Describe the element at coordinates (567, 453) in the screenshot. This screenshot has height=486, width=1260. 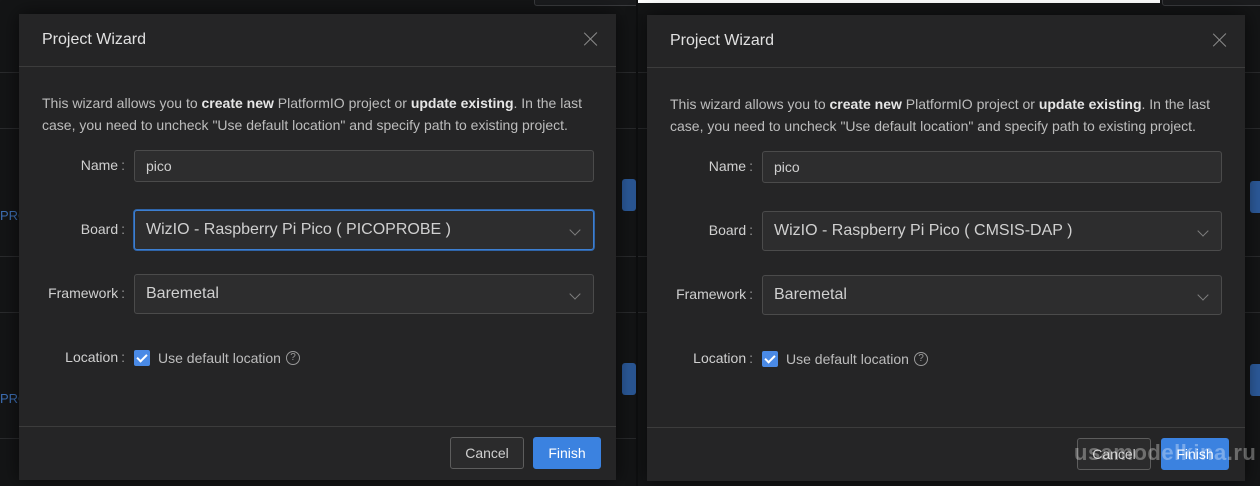
I see `finish-button: Finish` at that location.